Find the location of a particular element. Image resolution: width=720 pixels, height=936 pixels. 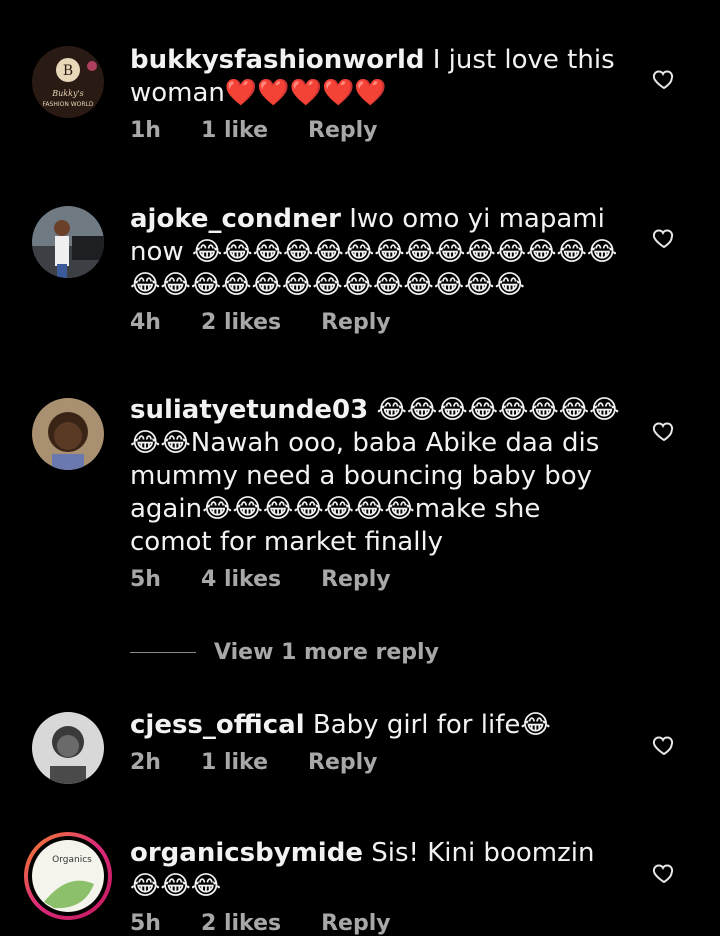

timestamp: 4h is located at coordinates (145, 322).